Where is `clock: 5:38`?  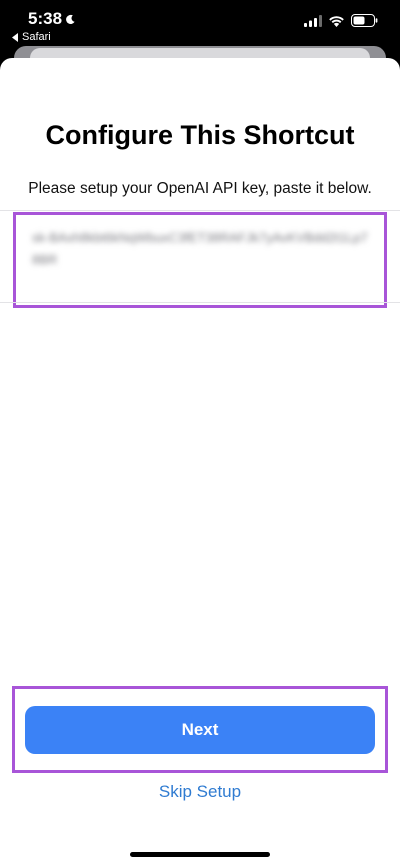 clock: 5:38 is located at coordinates (52, 19).